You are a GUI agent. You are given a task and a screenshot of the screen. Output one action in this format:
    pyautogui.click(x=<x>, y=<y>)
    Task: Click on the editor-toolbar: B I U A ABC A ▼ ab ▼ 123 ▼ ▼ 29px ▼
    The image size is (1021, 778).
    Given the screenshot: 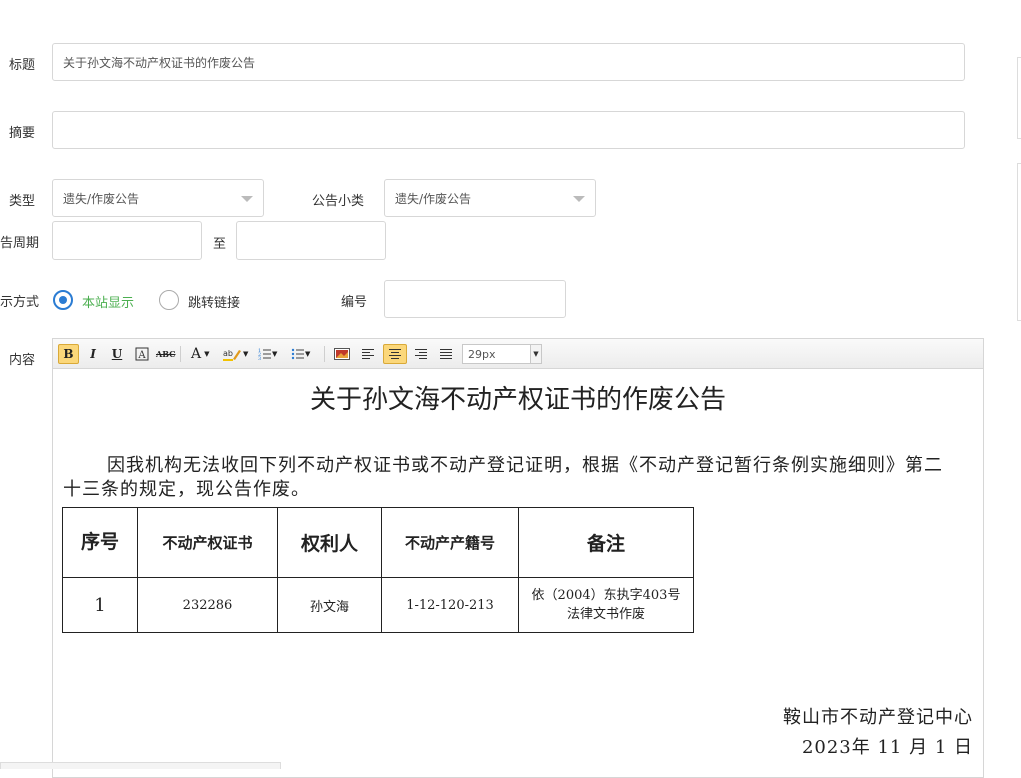 What is the action you would take?
    pyautogui.click(x=518, y=354)
    